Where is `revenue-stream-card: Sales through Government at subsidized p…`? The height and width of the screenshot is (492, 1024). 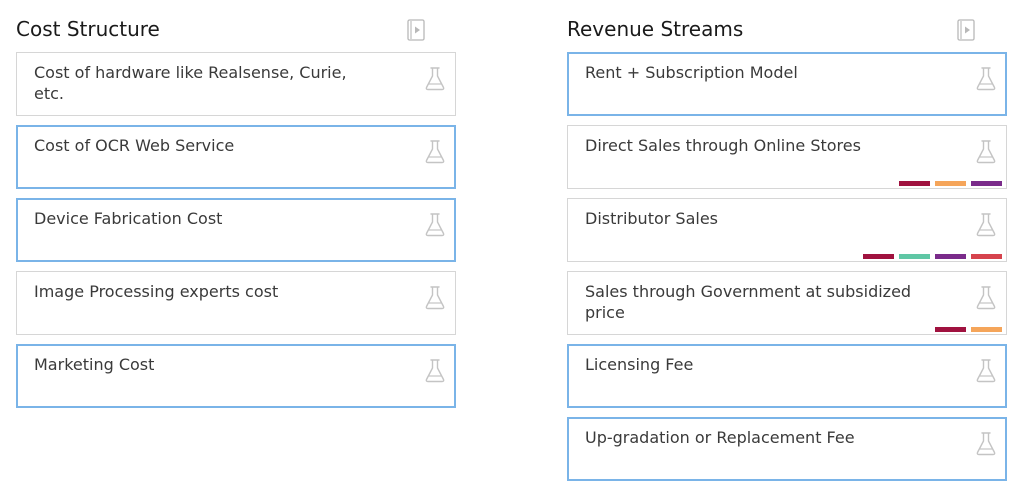
revenue-stream-card: Sales through Government at subsidized p… is located at coordinates (787, 303).